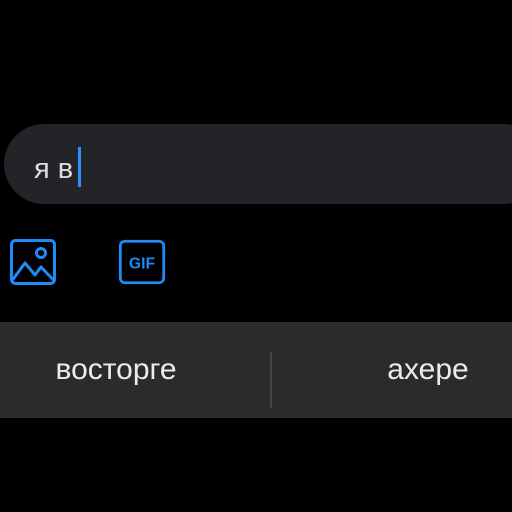  Describe the element at coordinates (80, 167) in the screenshot. I see `text-caret` at that location.